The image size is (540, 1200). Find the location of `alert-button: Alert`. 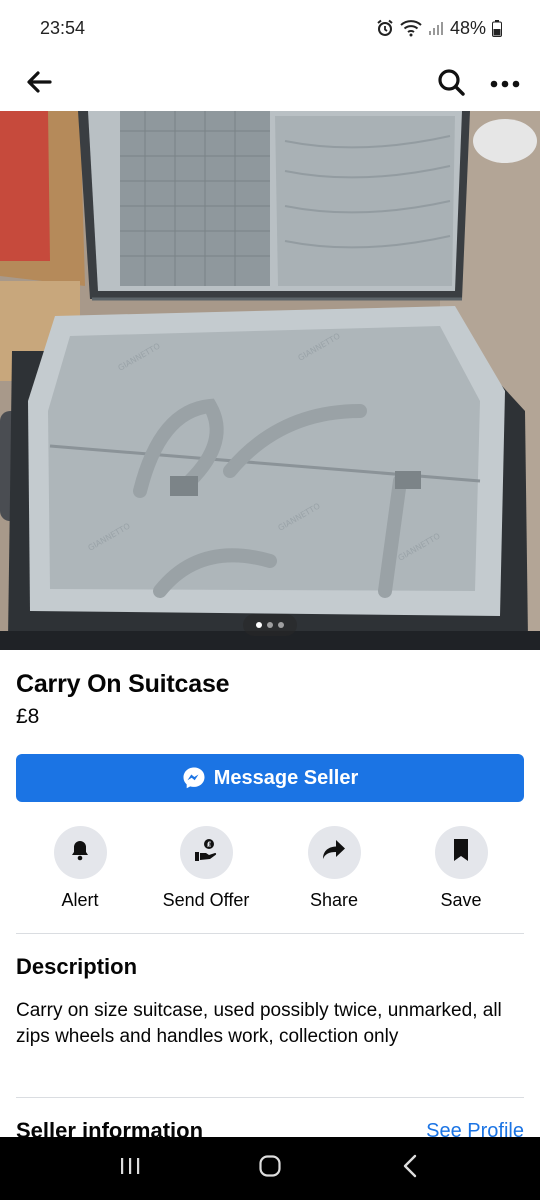

alert-button: Alert is located at coordinates (80, 868).